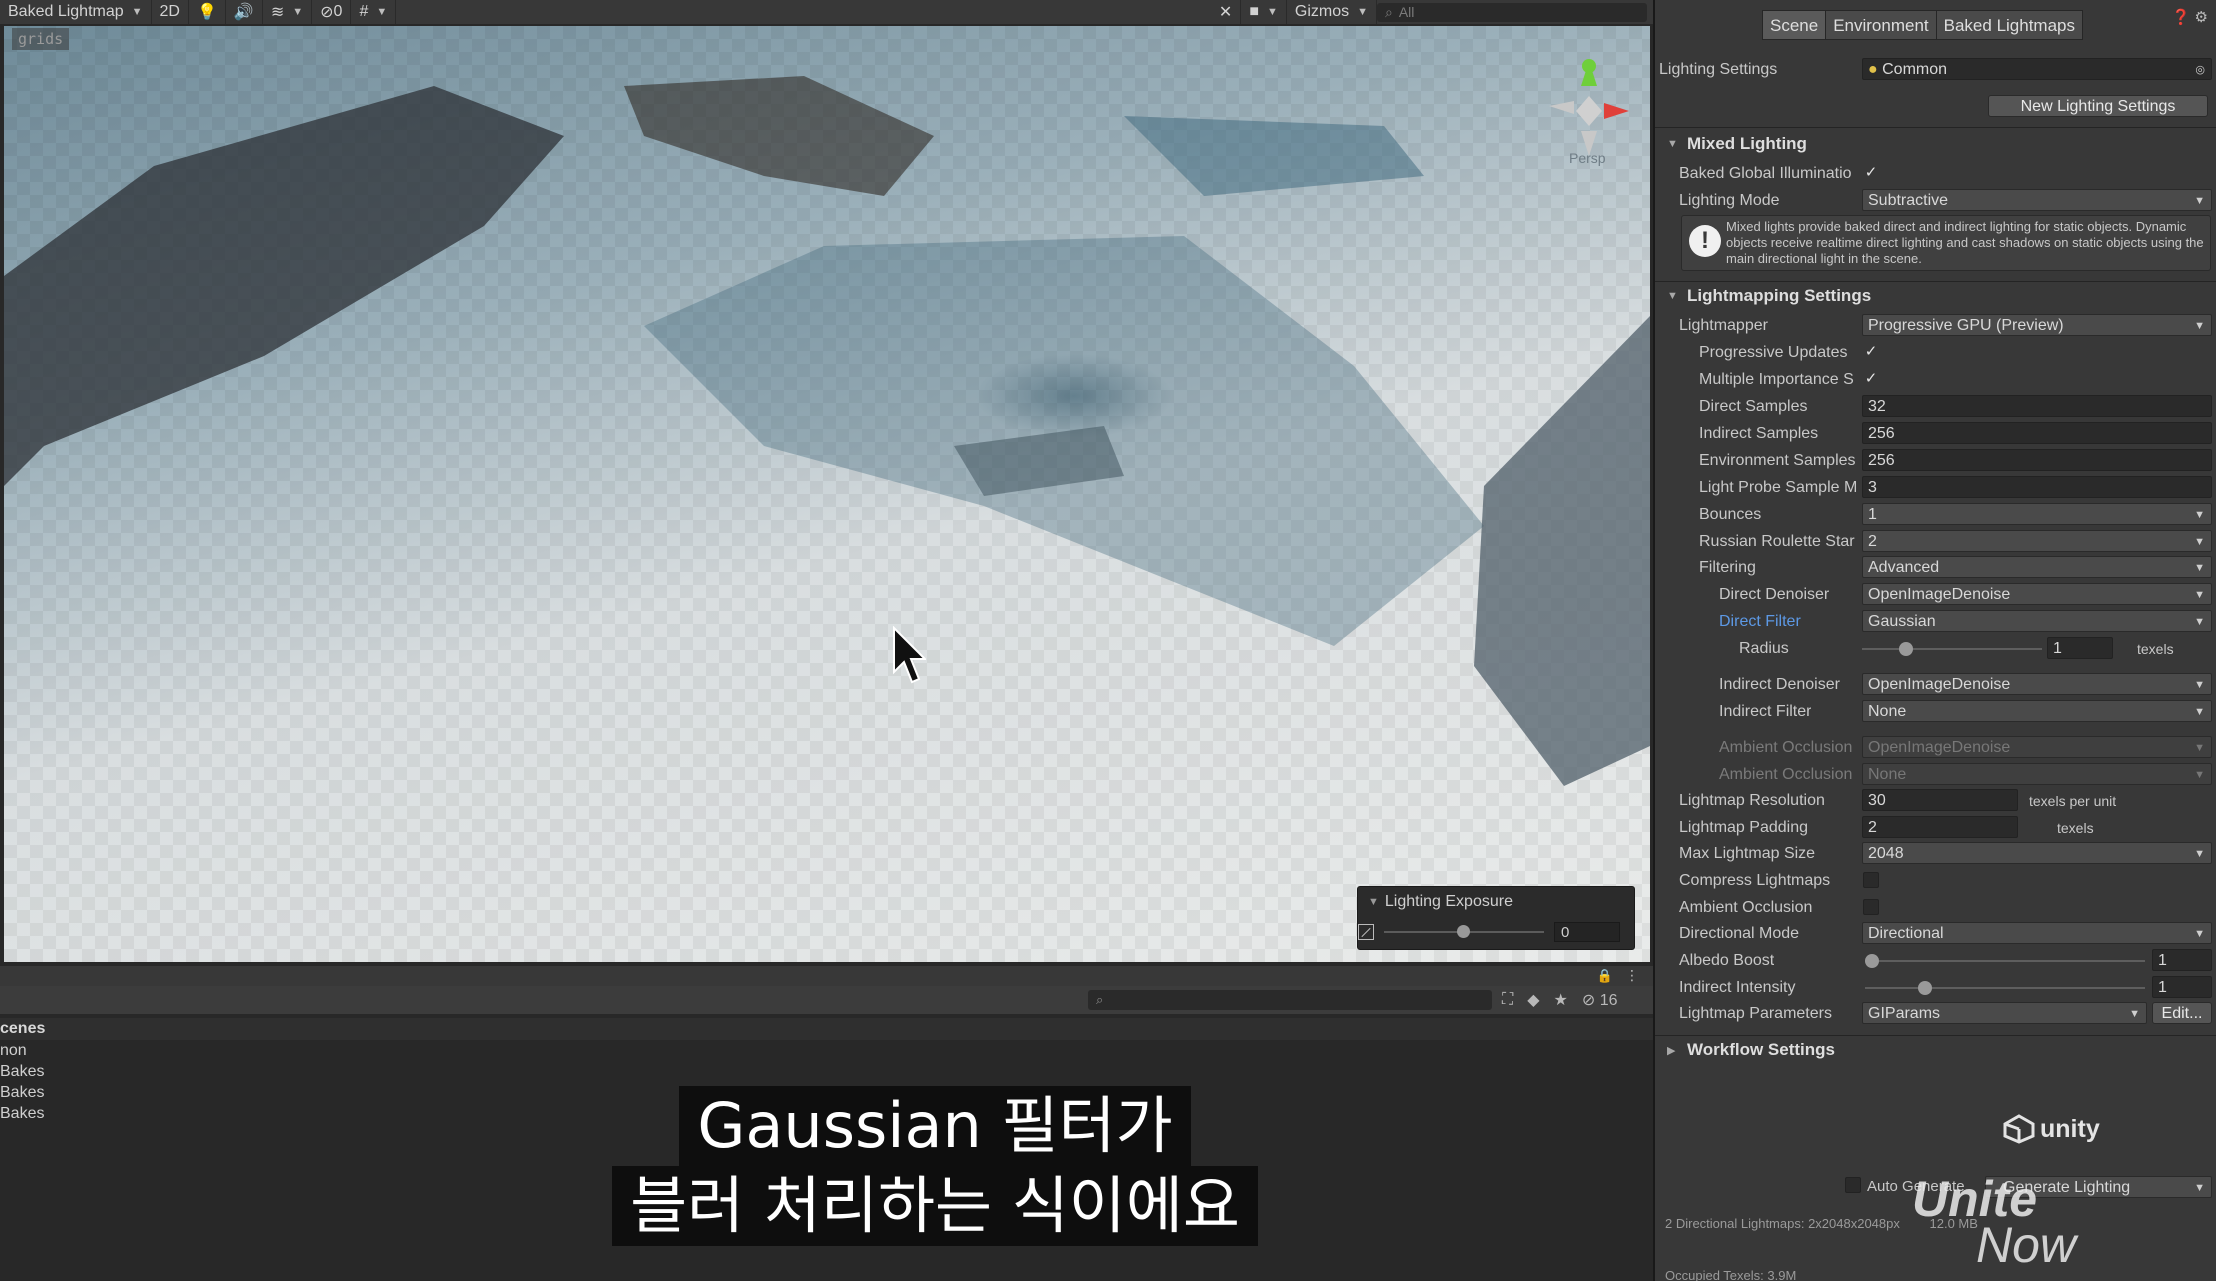 This screenshot has width=2216, height=1281. Describe the element at coordinates (2005, 961) in the screenshot. I see `albedo-boost-slider` at that location.